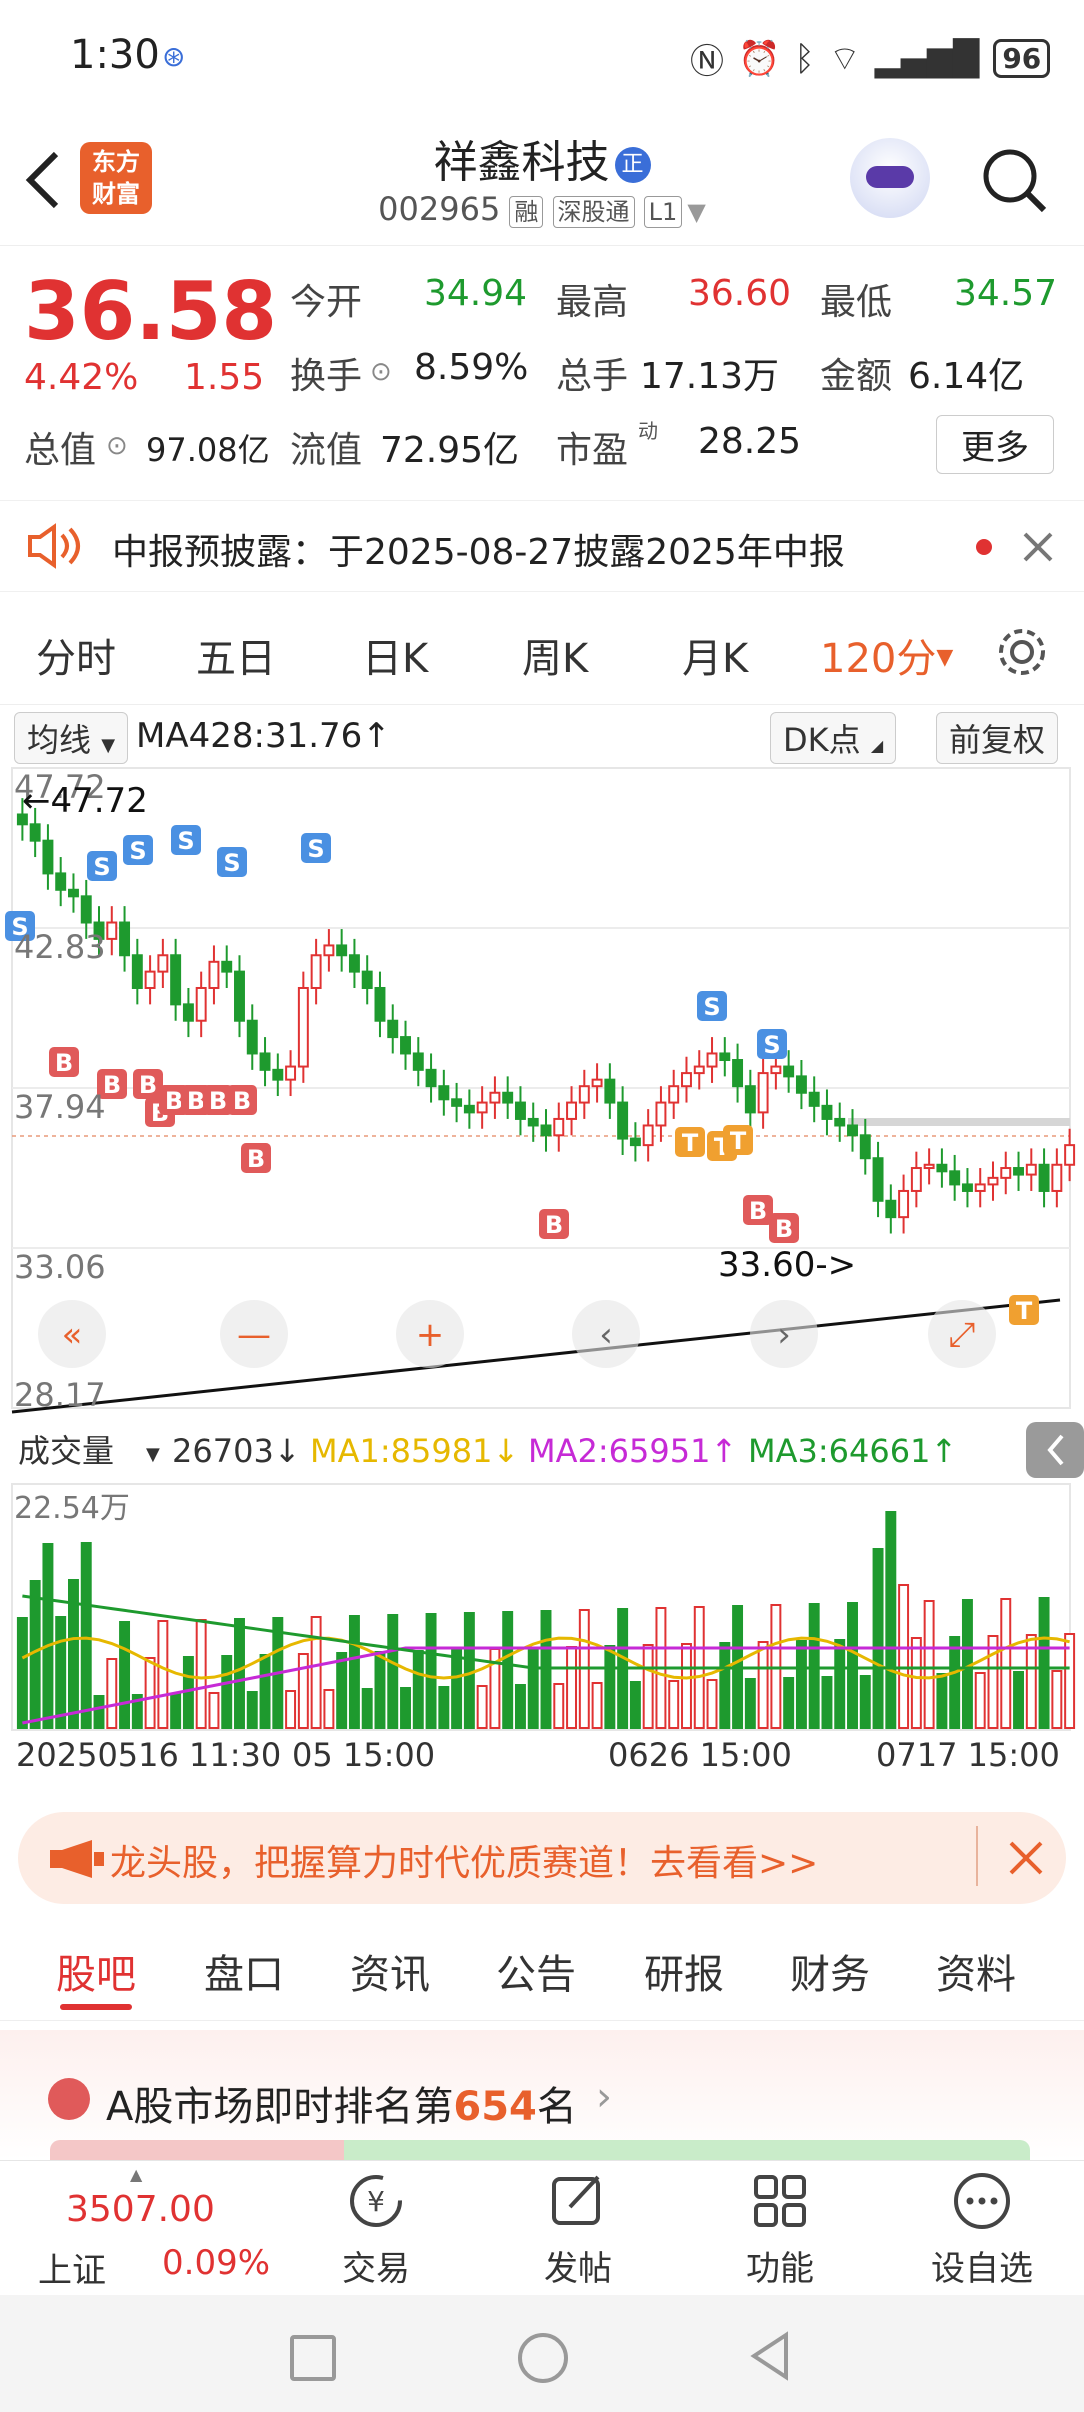 The height and width of the screenshot is (2412, 1084). What do you see at coordinates (997, 738) in the screenshot?
I see `adjust-button: 前复权` at bounding box center [997, 738].